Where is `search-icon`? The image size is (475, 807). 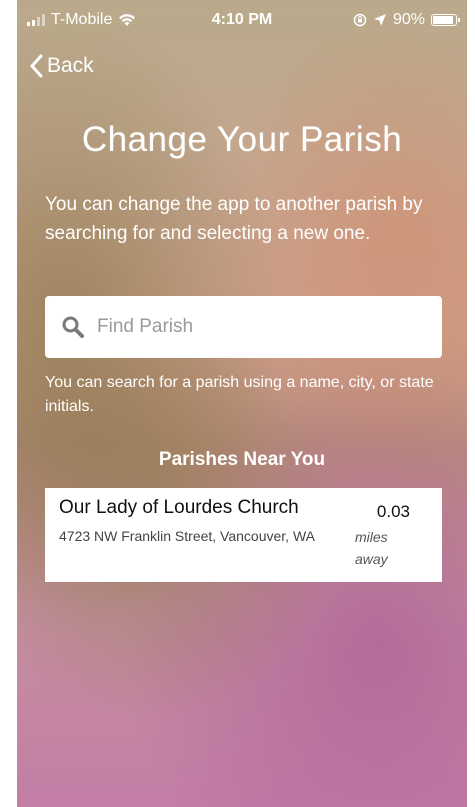 search-icon is located at coordinates (73, 327).